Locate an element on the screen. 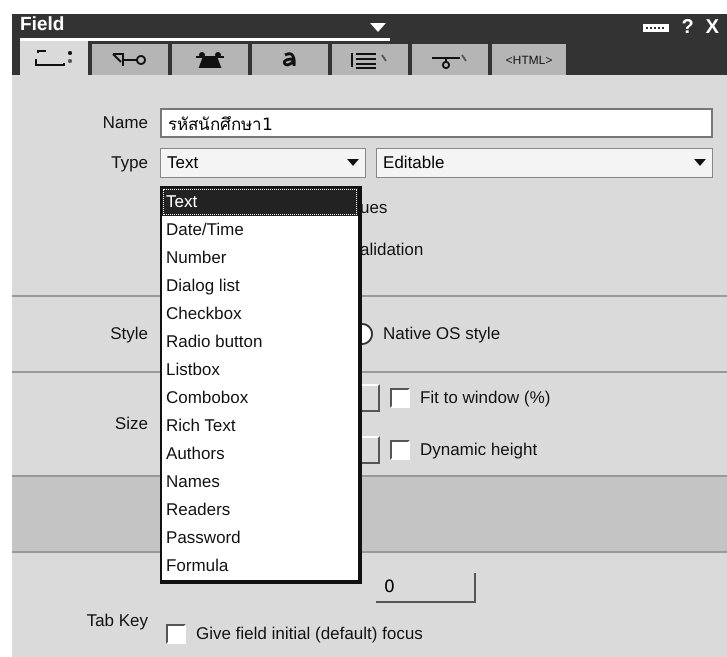  dropdown-item: Text is located at coordinates (260, 202).